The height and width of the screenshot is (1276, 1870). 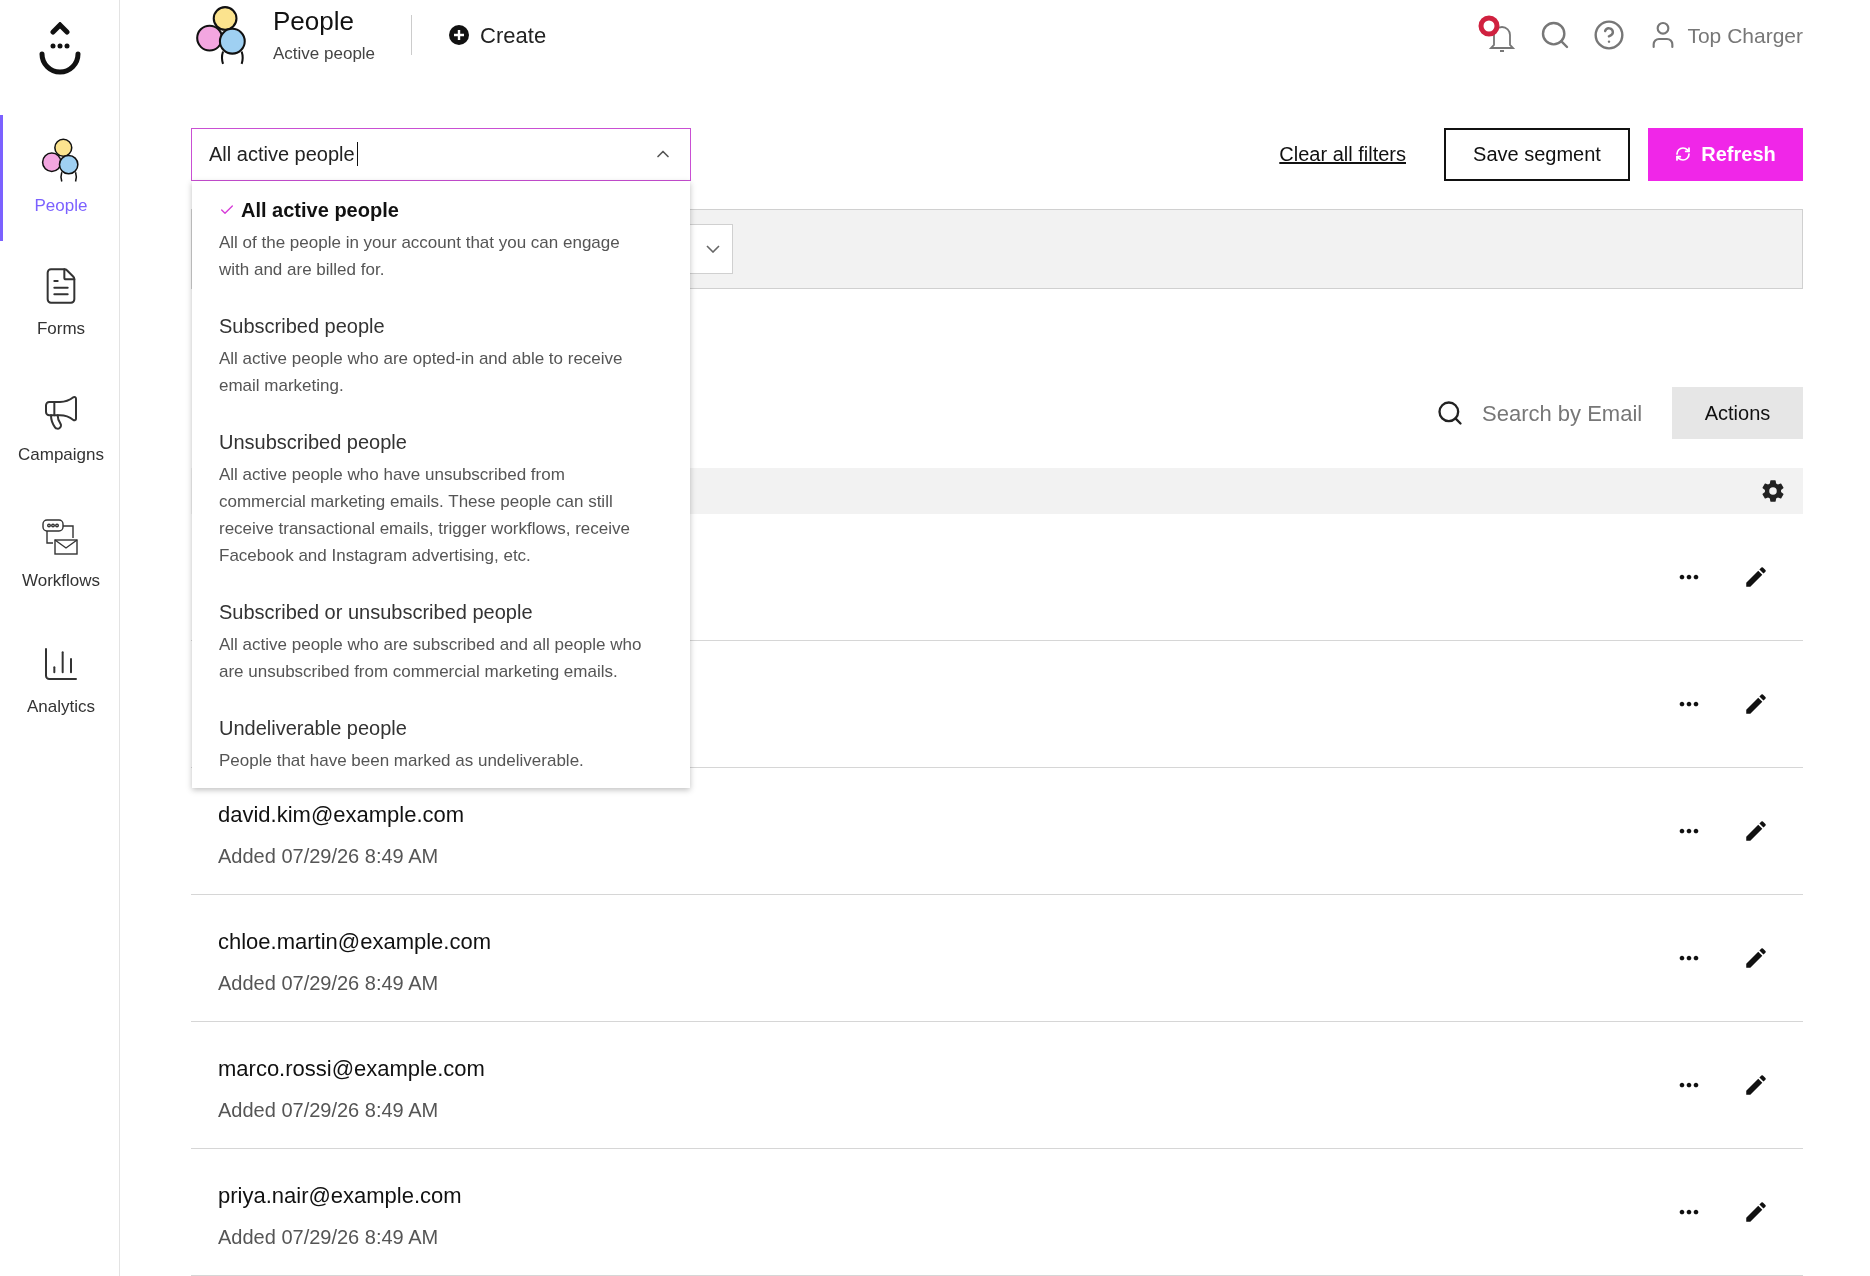 What do you see at coordinates (431, 658) in the screenshot?
I see `option-description: All active people who are subscribed and all people who are unsubscribed from commercial marketing emails.` at bounding box center [431, 658].